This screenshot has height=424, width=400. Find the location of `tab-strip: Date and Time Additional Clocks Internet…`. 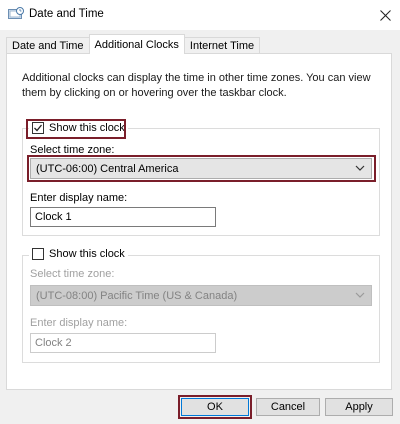

tab-strip: Date and Time Additional Clocks Internet… is located at coordinates (133, 44).